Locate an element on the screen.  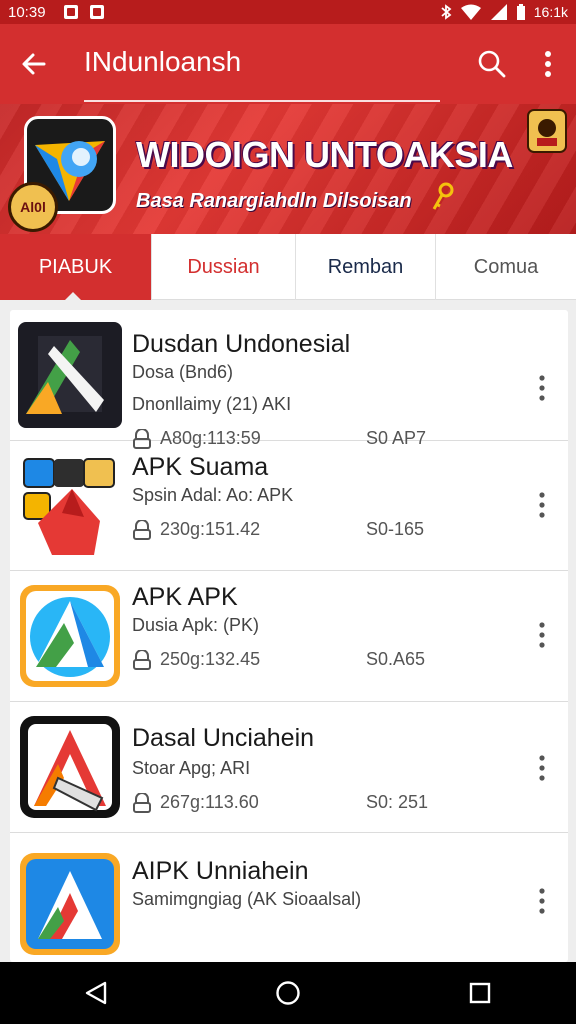
app-name: APK Suama is located at coordinates (200, 467).